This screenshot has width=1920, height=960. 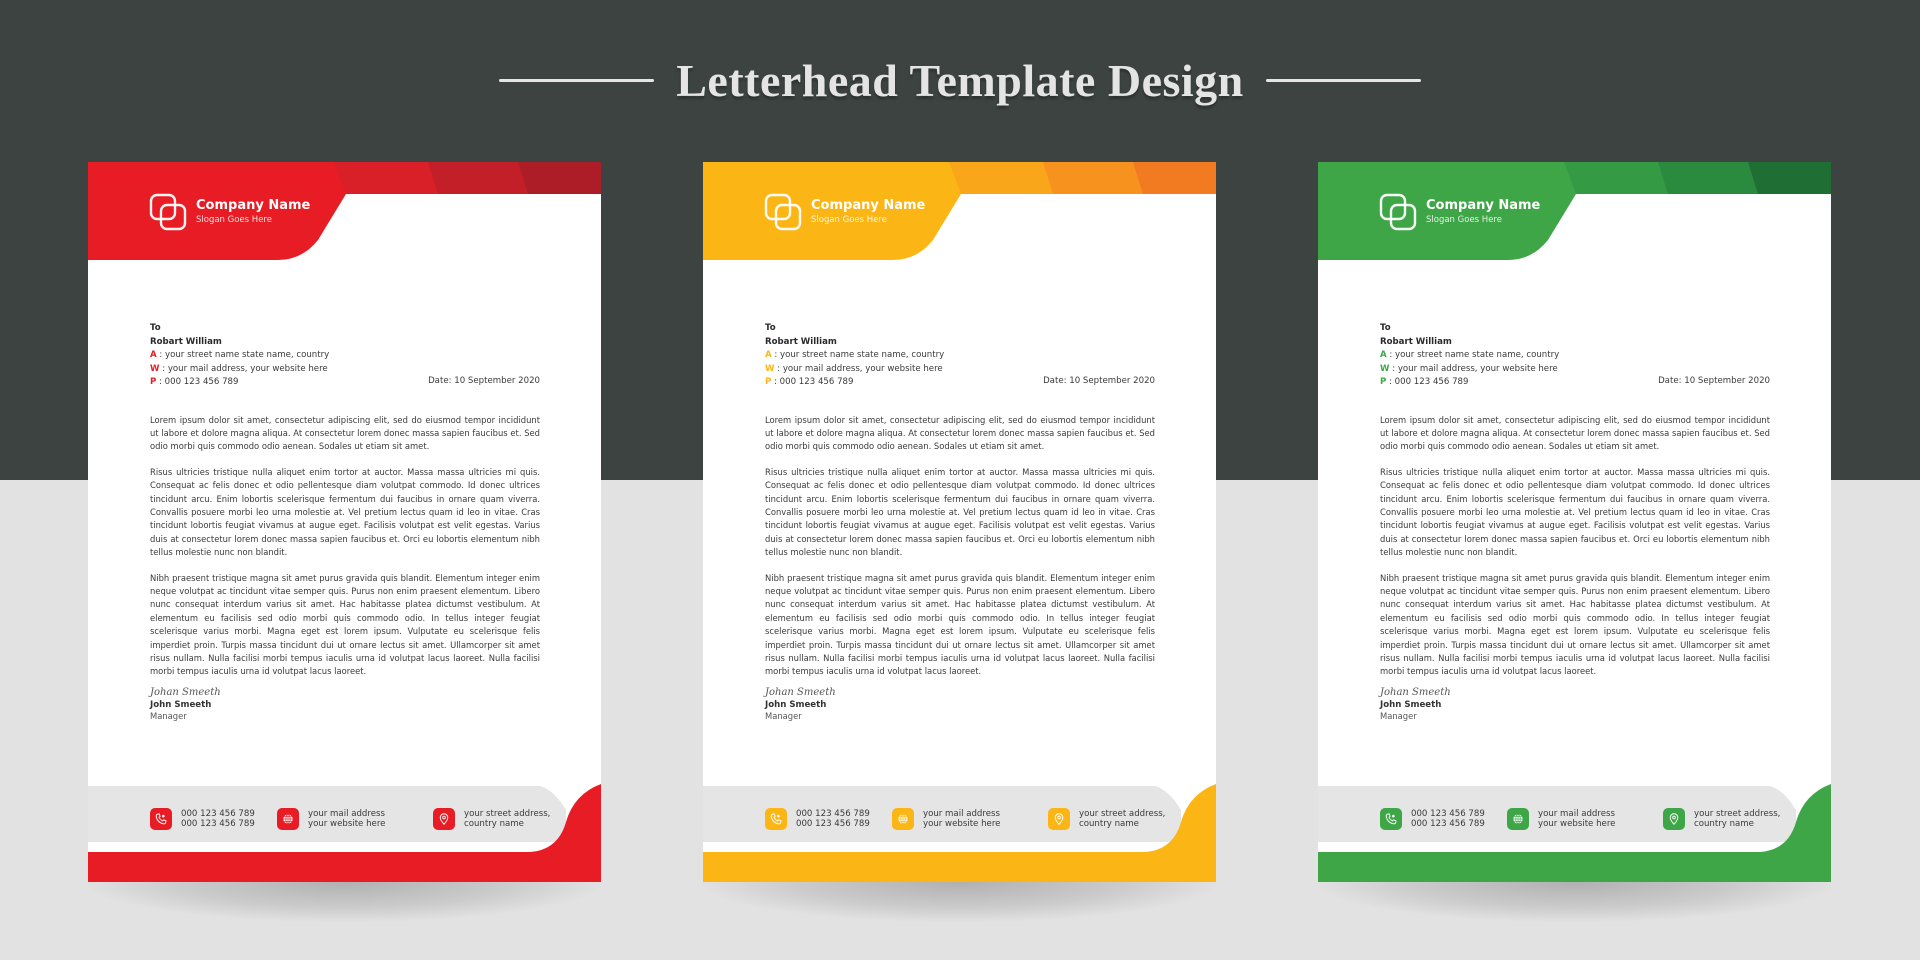 What do you see at coordinates (1575, 356) in the screenshot?
I see `recipient-address: A : your street name state name, country` at bounding box center [1575, 356].